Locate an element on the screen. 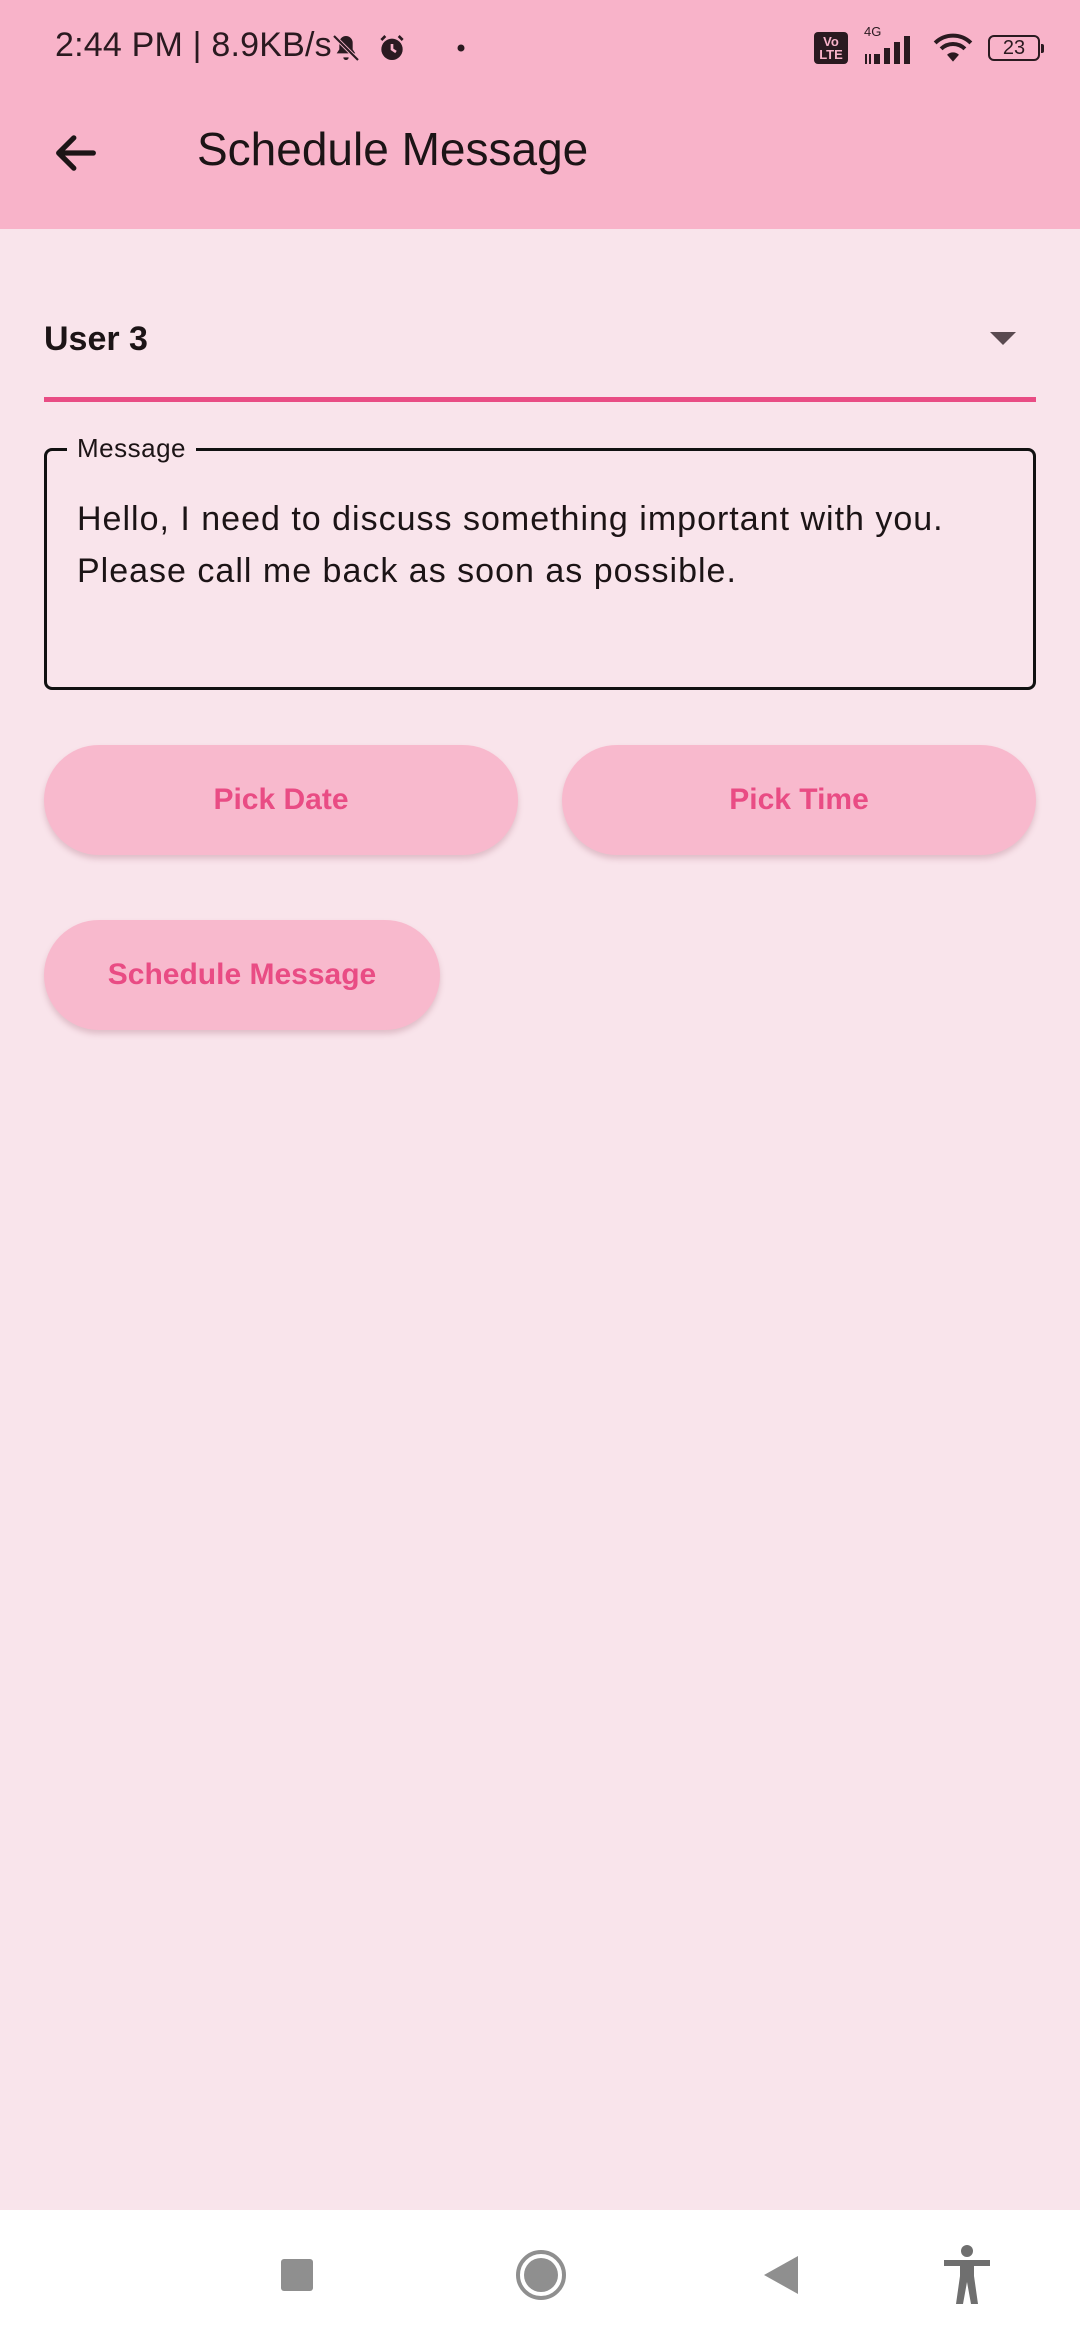  back-button is located at coordinates (76, 153).